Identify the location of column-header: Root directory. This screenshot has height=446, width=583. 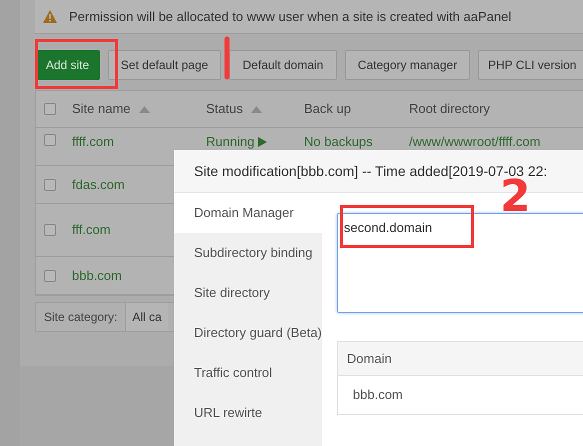
(449, 109).